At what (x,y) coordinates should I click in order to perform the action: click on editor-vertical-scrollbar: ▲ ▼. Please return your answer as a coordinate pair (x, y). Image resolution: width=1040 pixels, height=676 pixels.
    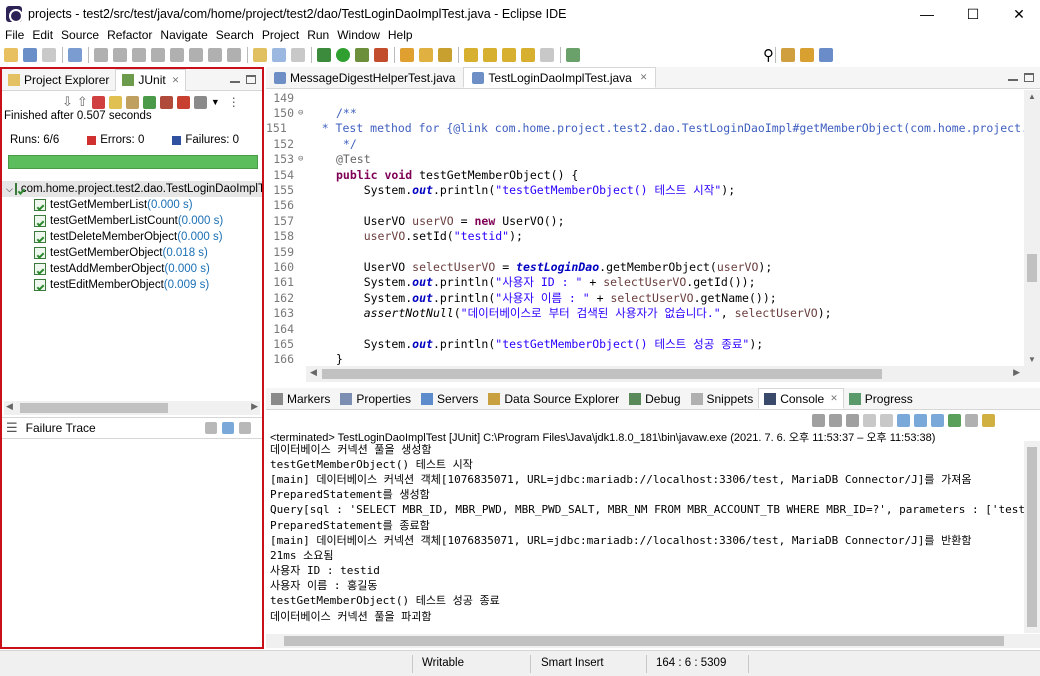
    Looking at the image, I should click on (1032, 228).